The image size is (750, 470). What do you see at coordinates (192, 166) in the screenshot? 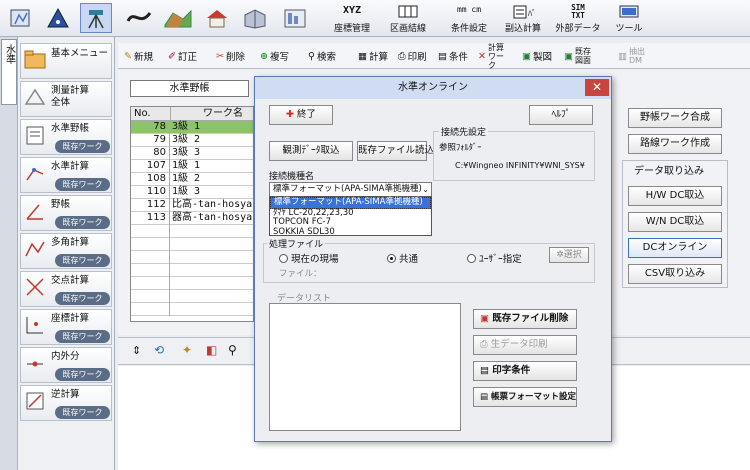
I see `table-row: 107 1級 1` at bounding box center [192, 166].